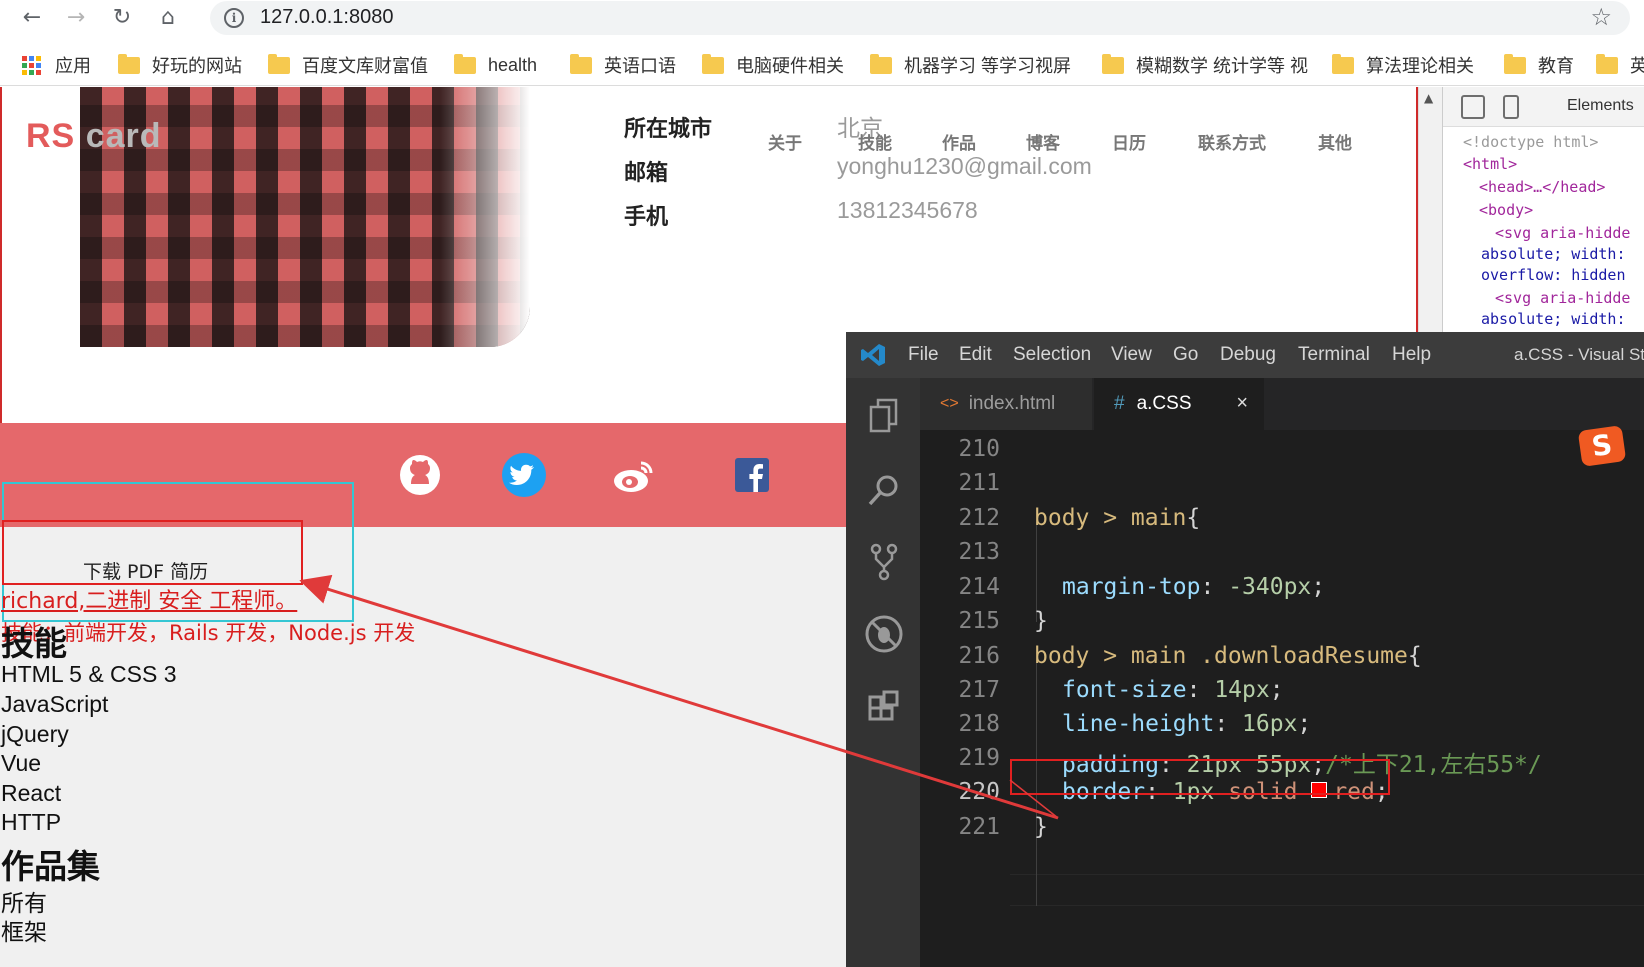  I want to click on code-line-217: font-size: 14px;, so click(1173, 690).